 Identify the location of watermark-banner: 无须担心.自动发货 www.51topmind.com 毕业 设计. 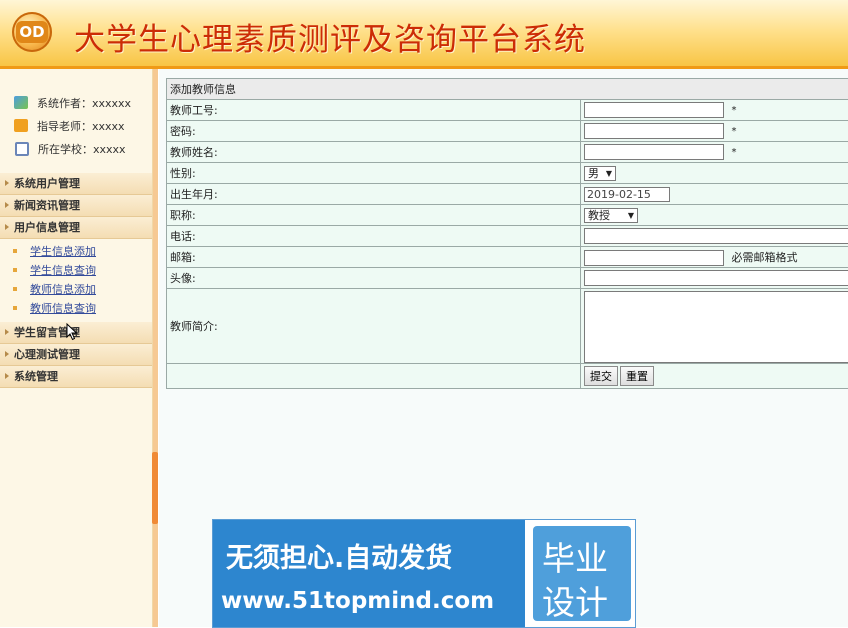
(424, 573).